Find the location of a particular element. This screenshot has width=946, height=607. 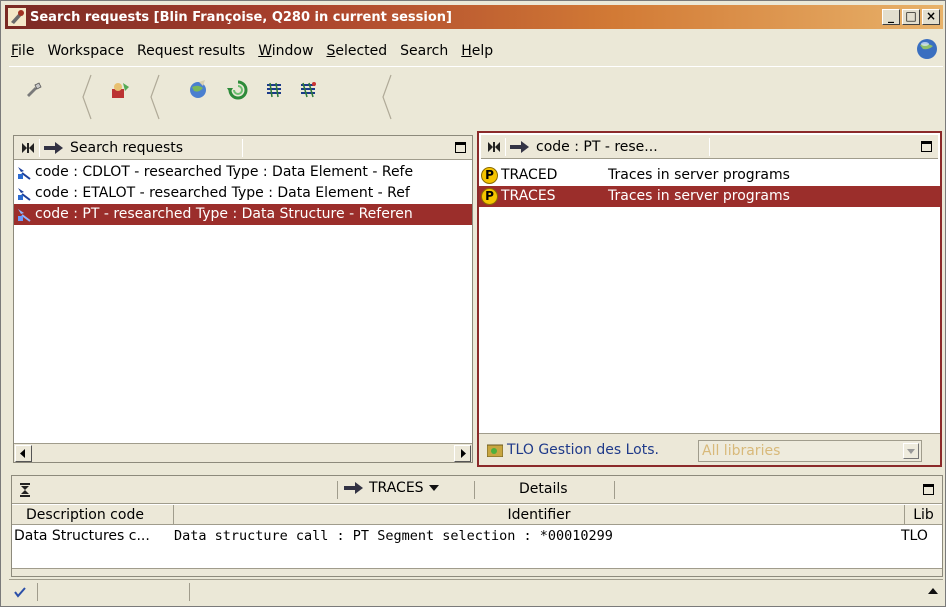

column-header-description: Description code is located at coordinates (93, 515).